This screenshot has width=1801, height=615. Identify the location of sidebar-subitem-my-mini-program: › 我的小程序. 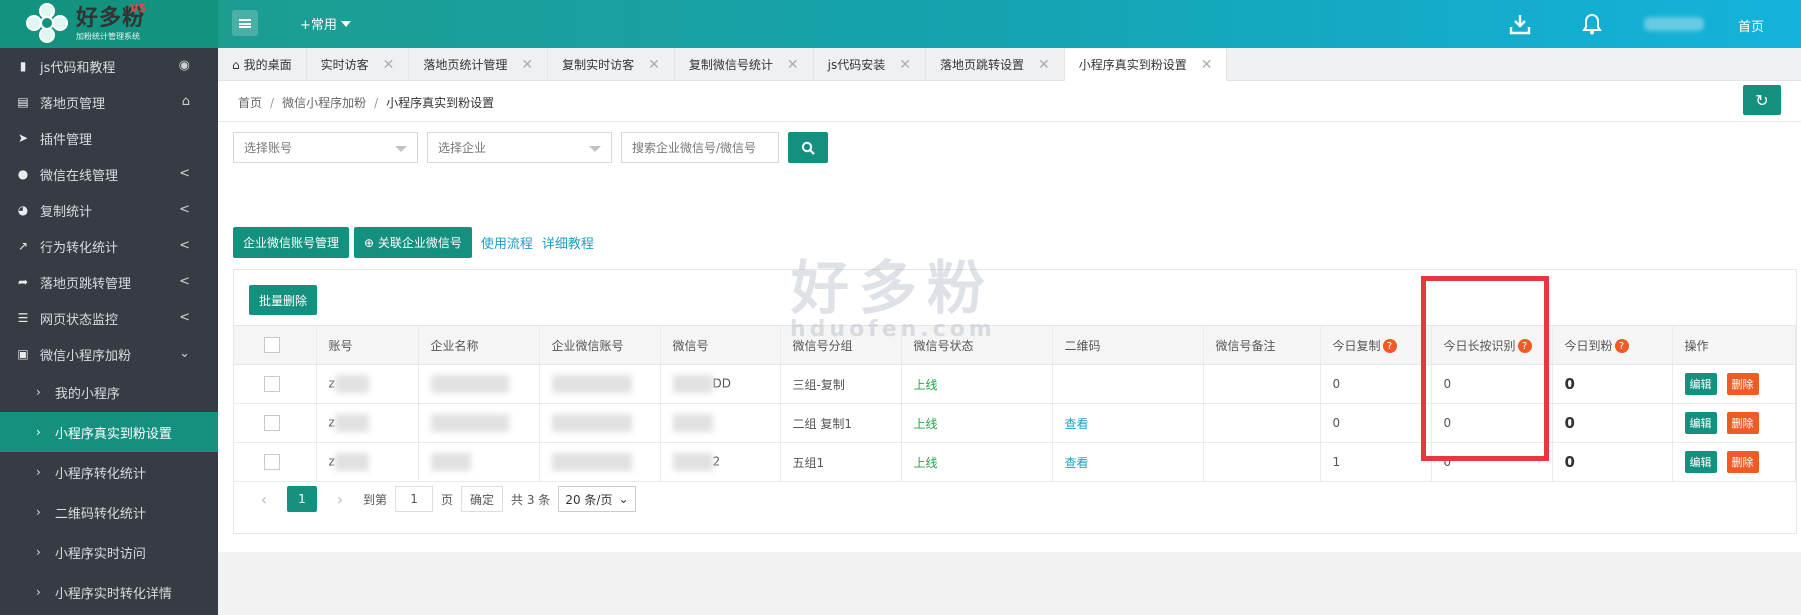
(109, 392).